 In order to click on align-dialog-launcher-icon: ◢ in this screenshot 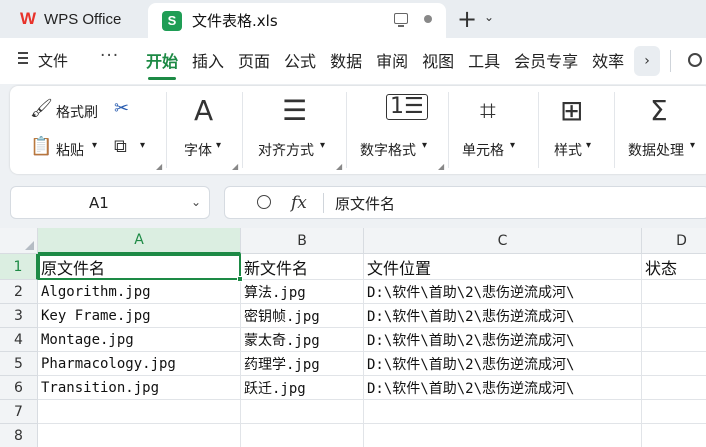, I will do `click(339, 166)`.